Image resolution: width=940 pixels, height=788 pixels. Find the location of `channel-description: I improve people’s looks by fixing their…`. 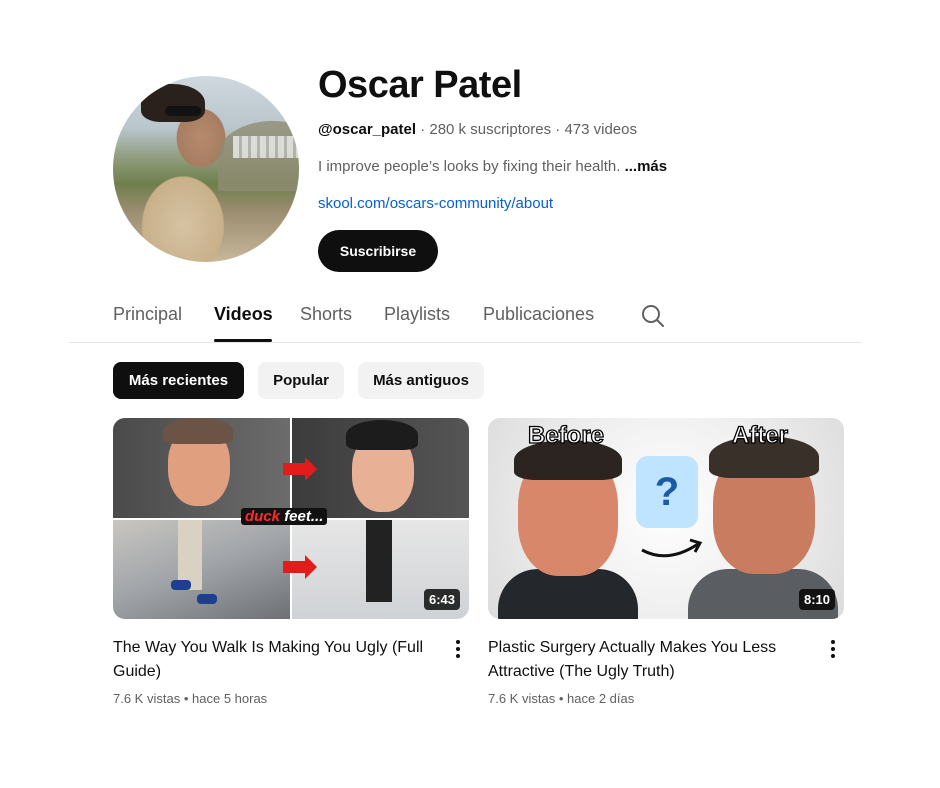

channel-description: I improve people’s looks by fixing their… is located at coordinates (492, 166).